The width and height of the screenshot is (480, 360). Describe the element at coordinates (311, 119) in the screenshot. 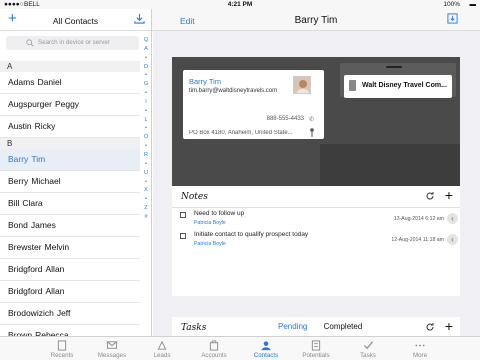

I see `phone-icon: ✆` at that location.